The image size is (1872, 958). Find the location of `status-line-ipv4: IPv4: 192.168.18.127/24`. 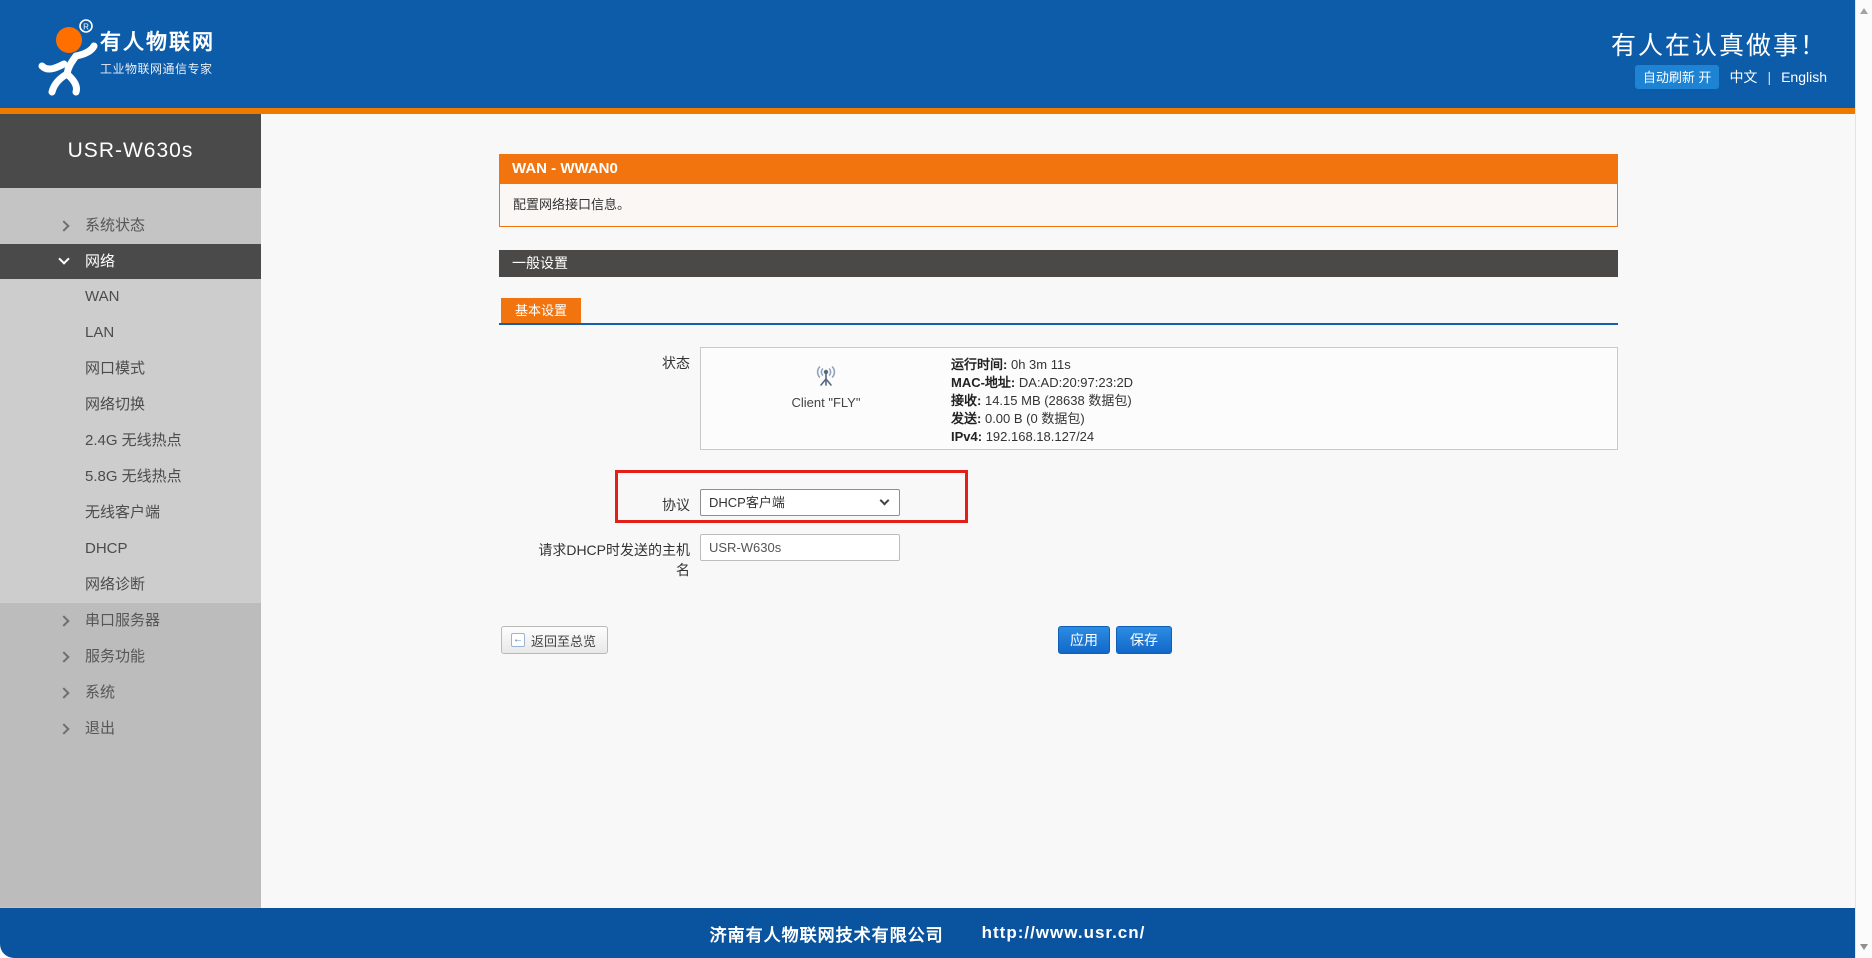

status-line-ipv4: IPv4: 192.168.18.127/24 is located at coordinates (1023, 436).